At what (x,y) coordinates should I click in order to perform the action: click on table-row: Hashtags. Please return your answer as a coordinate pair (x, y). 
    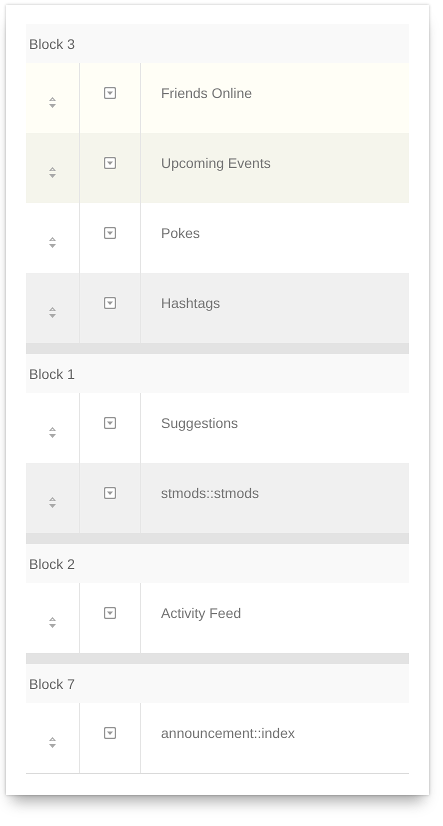
    Looking at the image, I should click on (217, 308).